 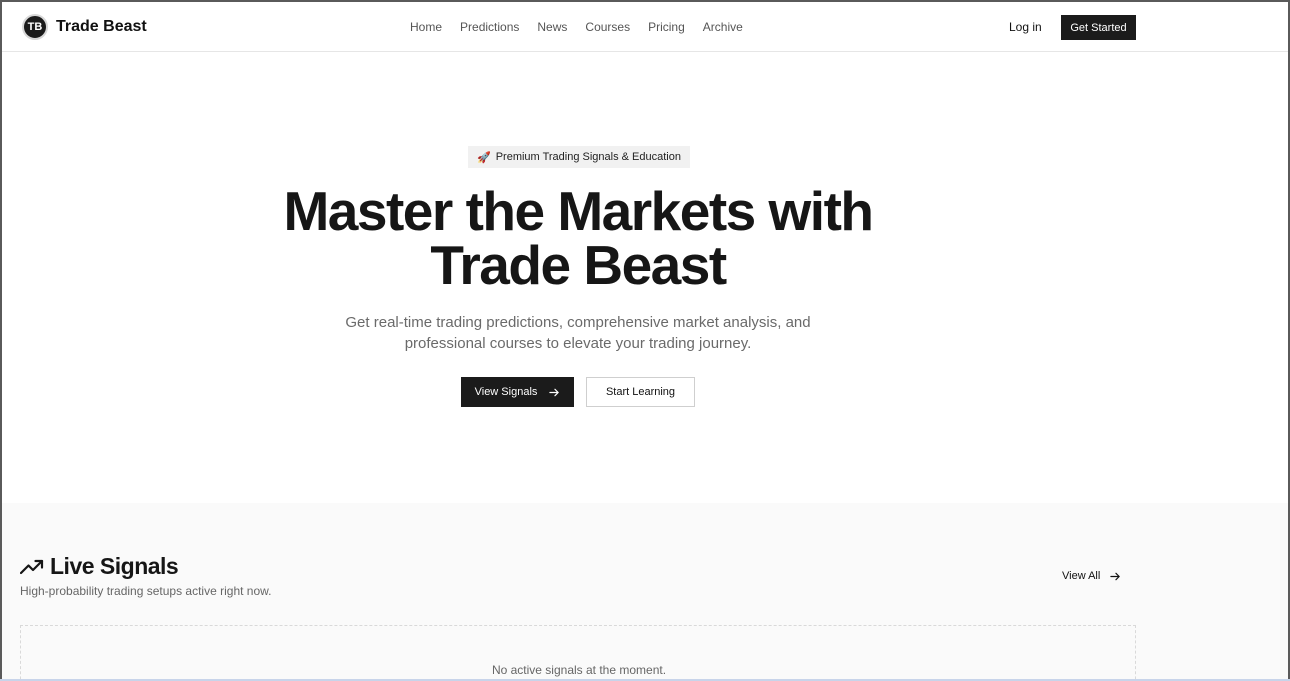 I want to click on signals-header: Live Signals, so click(x=99, y=566).